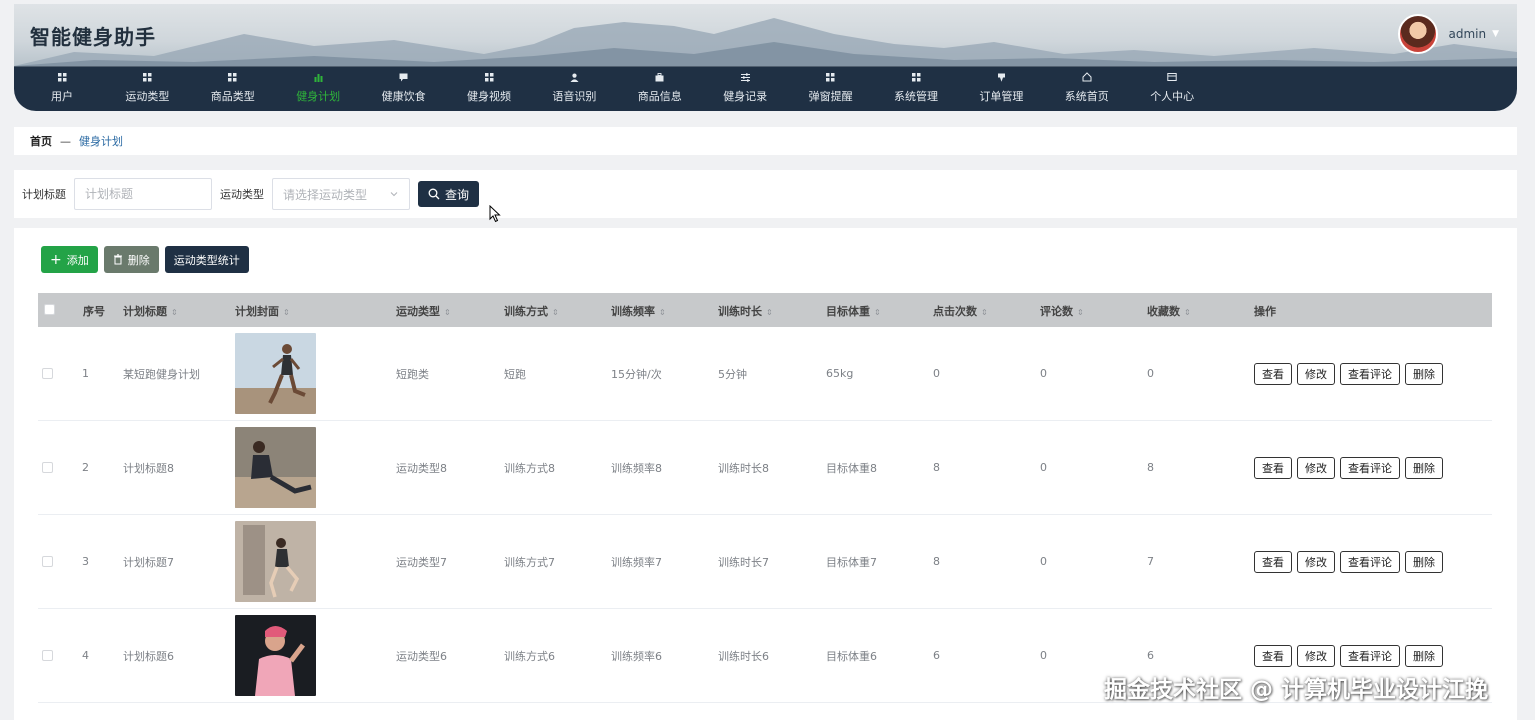 The height and width of the screenshot is (720, 1535). Describe the element at coordinates (148, 656) in the screenshot. I see `plan-title-cell: 计划标题6` at that location.